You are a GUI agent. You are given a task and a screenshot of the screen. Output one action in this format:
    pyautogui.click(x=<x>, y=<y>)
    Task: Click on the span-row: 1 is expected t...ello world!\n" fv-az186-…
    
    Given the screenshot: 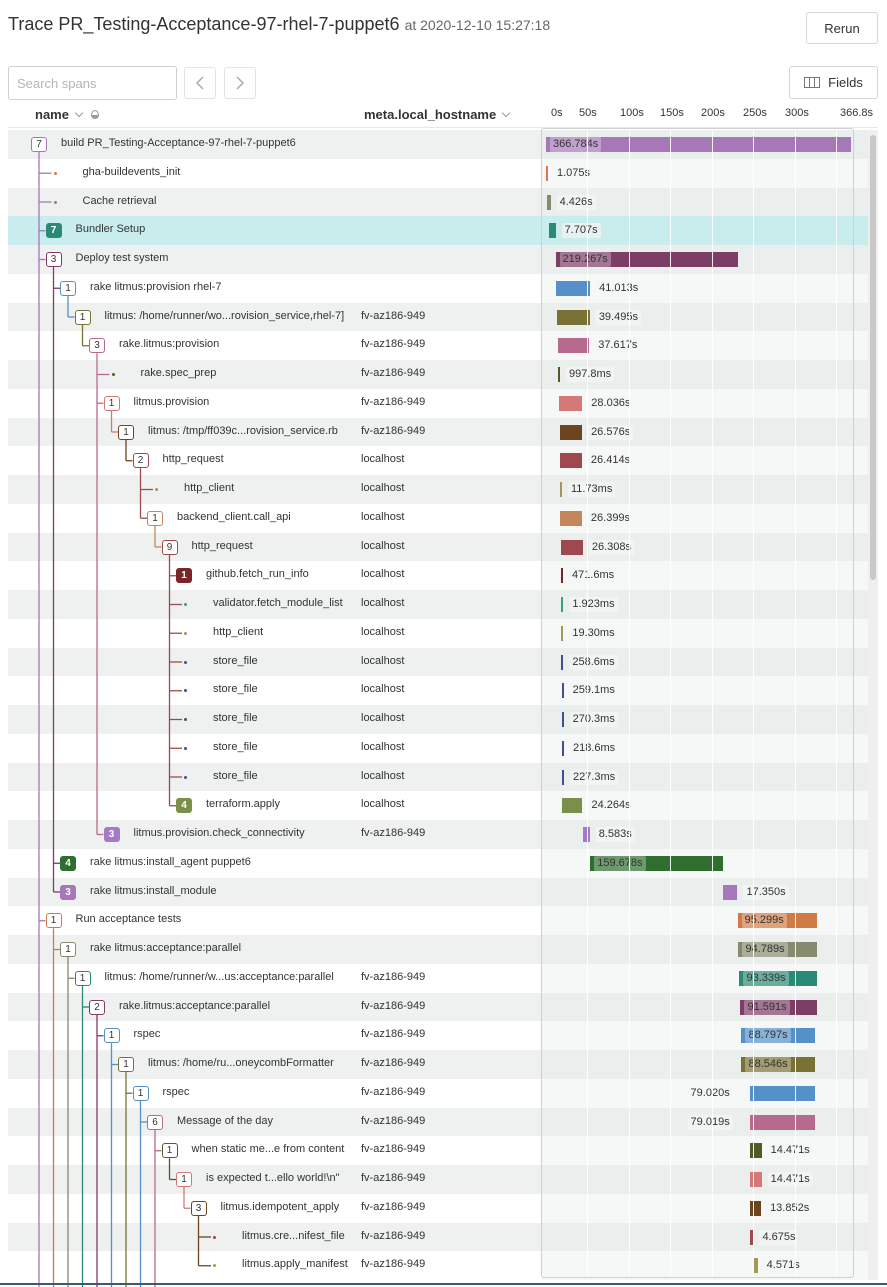 What is the action you would take?
    pyautogui.click(x=438, y=1179)
    